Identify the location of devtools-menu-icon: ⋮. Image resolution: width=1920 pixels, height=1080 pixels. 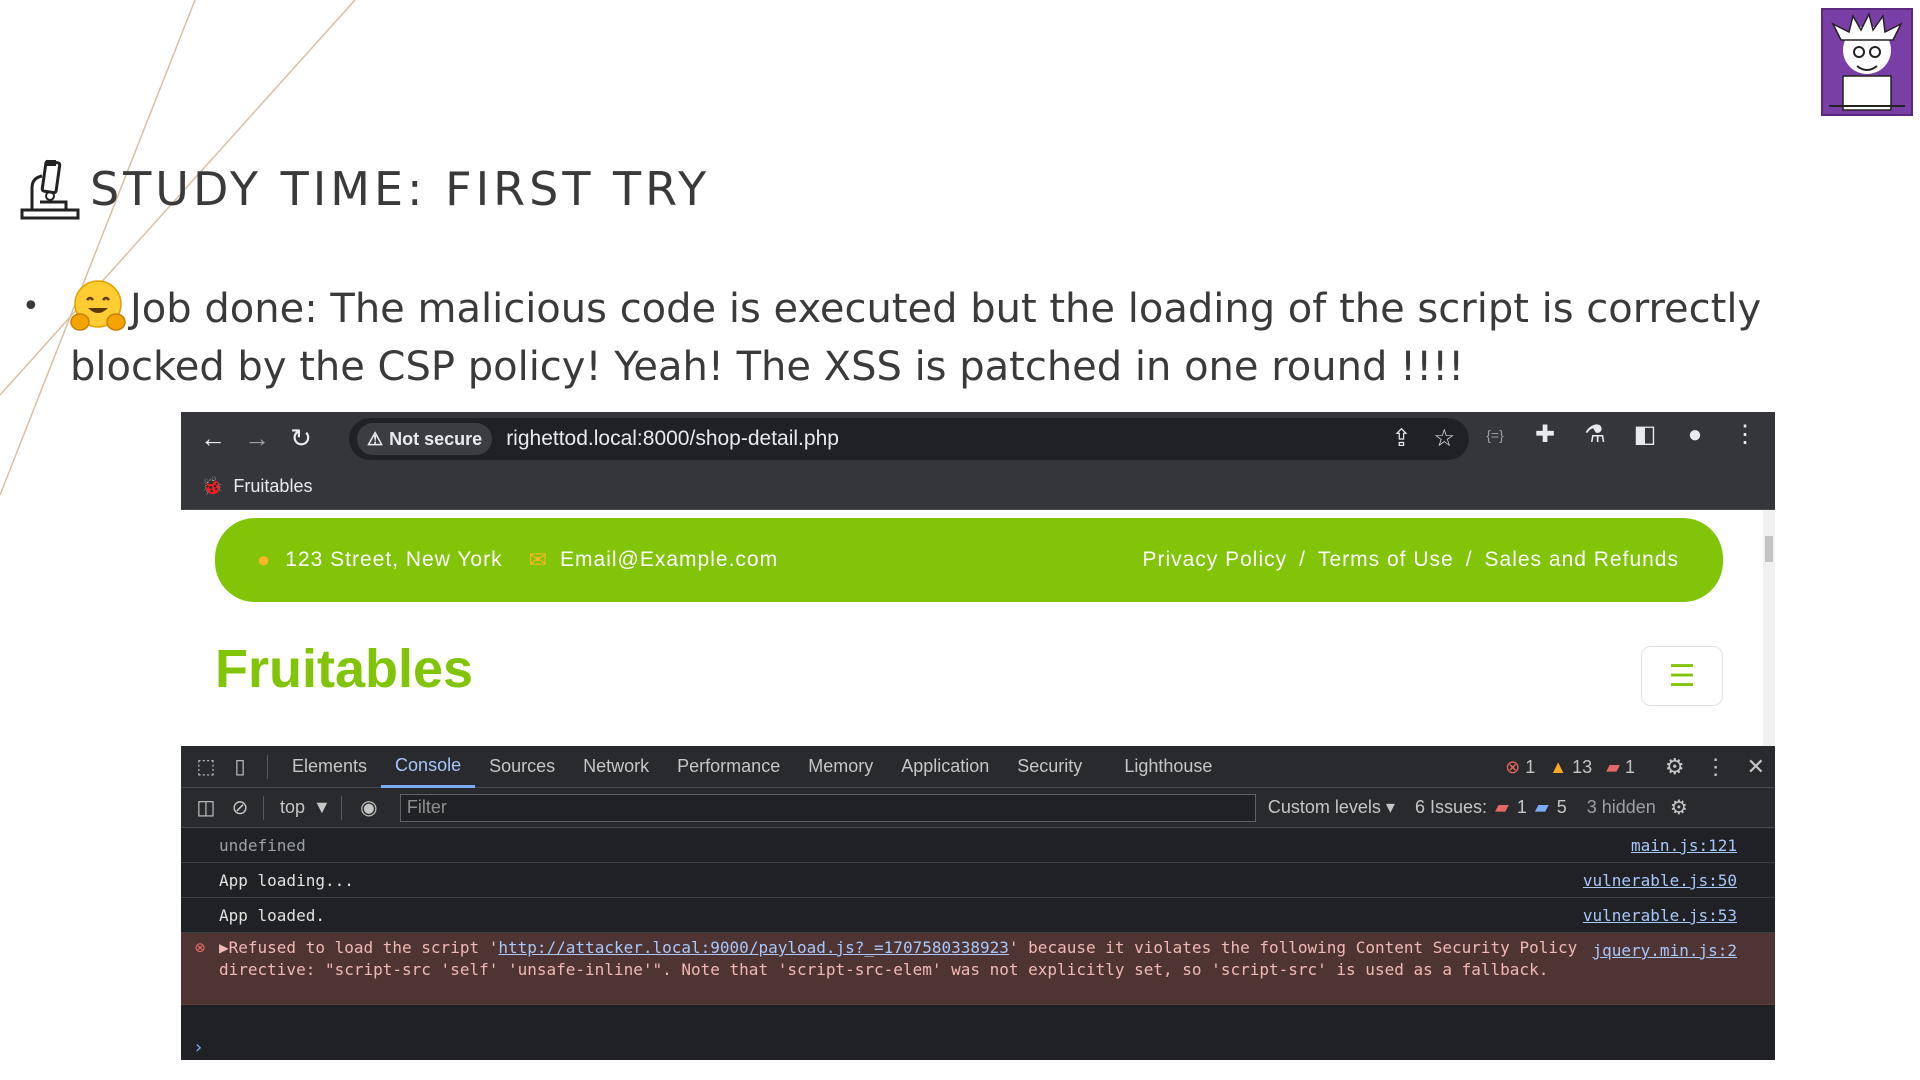
(1716, 767).